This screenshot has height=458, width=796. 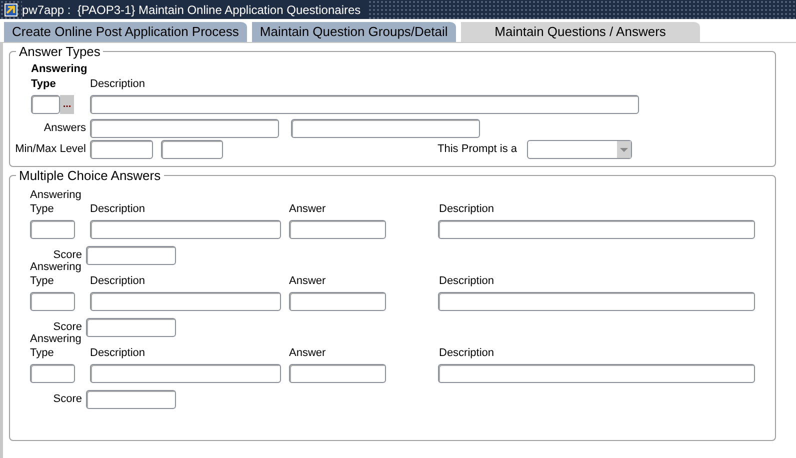 I want to click on field-label: Min/Max Level, so click(x=50, y=149).